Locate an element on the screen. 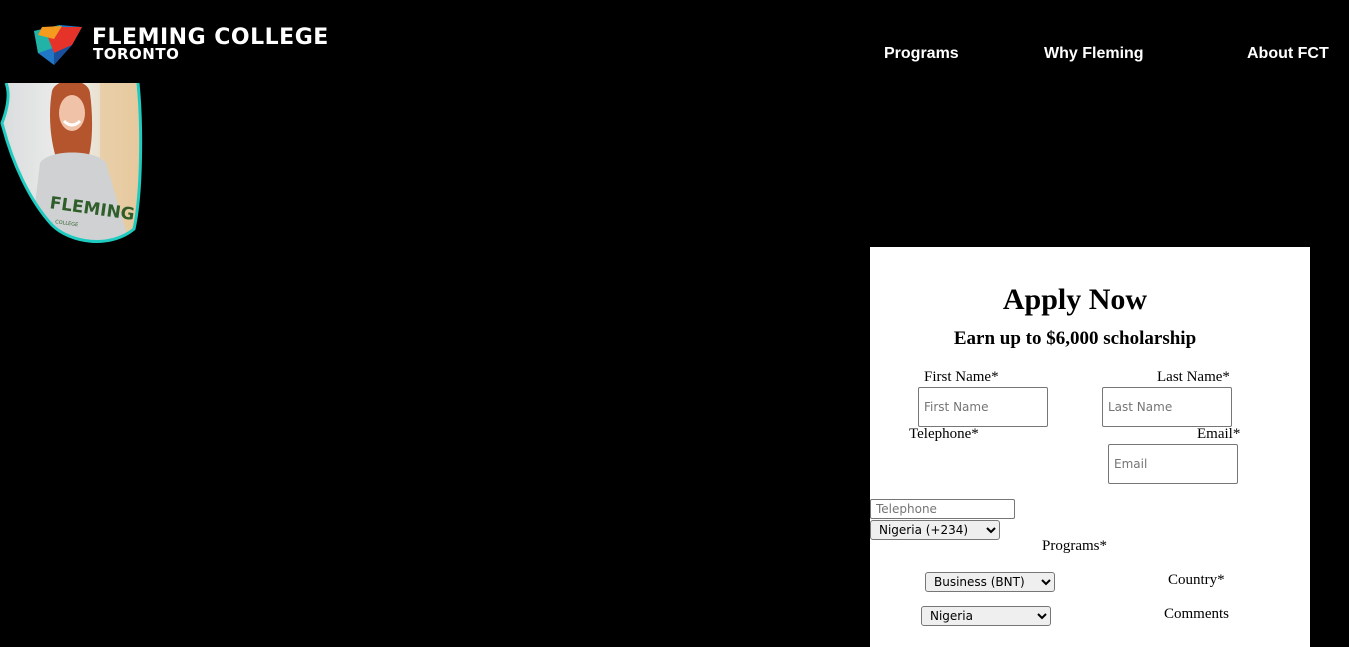  email-label: Email* is located at coordinates (1219, 434).